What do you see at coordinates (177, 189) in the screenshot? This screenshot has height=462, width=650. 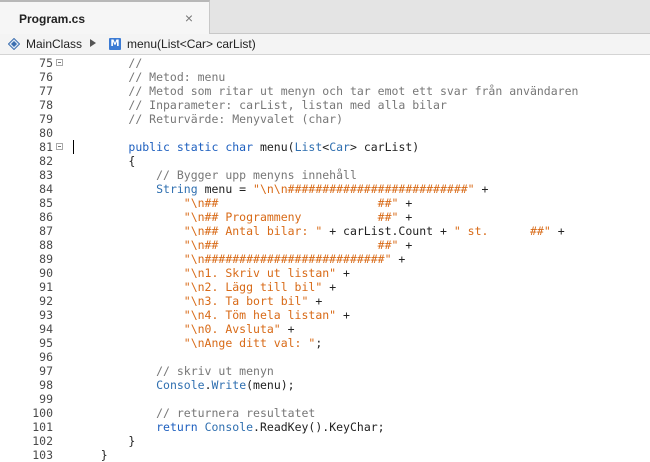 I see `code-token: String` at bounding box center [177, 189].